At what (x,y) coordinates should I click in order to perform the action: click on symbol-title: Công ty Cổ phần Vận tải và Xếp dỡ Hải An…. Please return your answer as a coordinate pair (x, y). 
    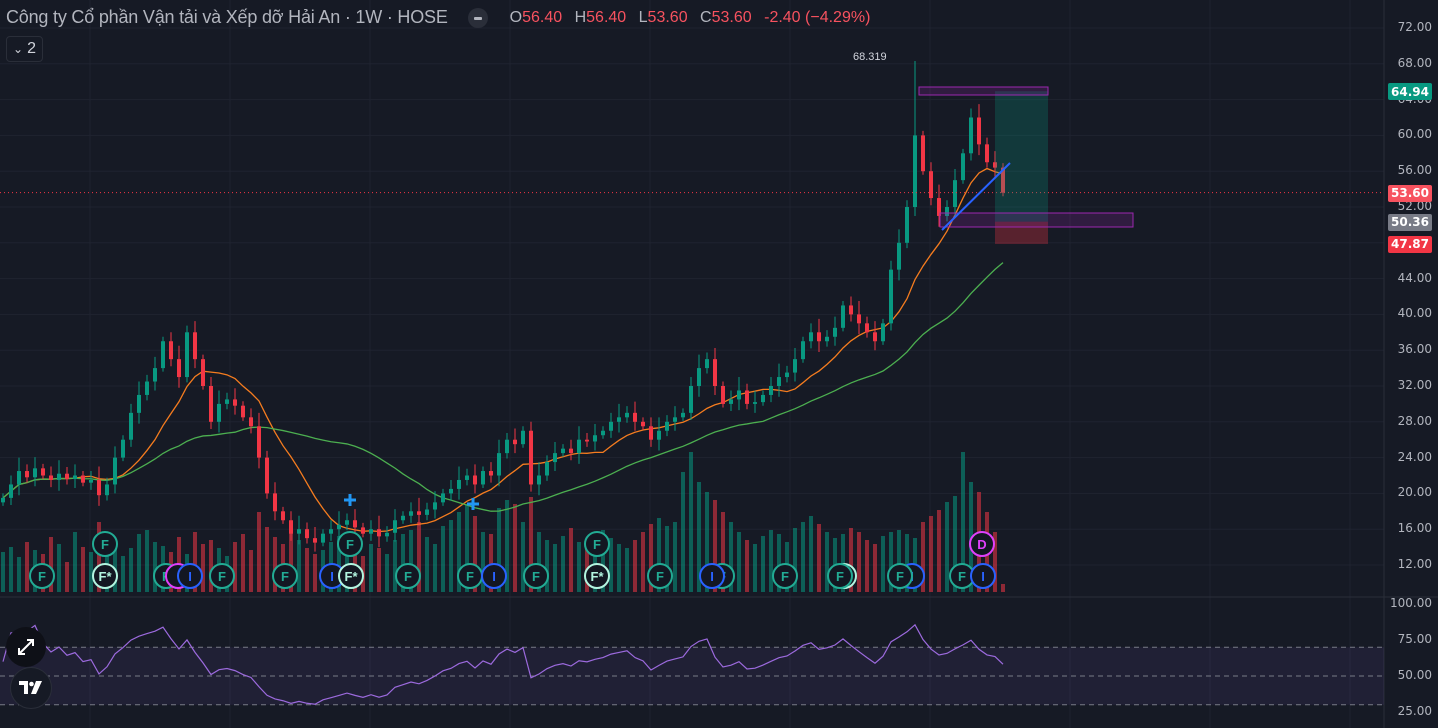
    Looking at the image, I should click on (227, 17).